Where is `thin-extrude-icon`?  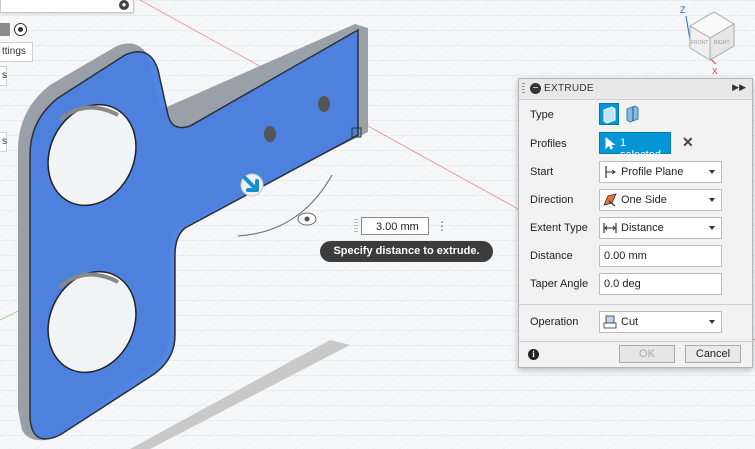 thin-extrude-icon is located at coordinates (632, 114).